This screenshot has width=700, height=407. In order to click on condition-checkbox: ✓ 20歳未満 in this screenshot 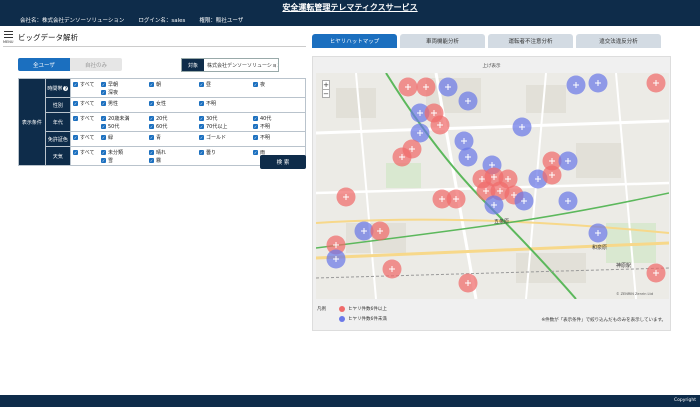, I will do `click(125, 118)`.